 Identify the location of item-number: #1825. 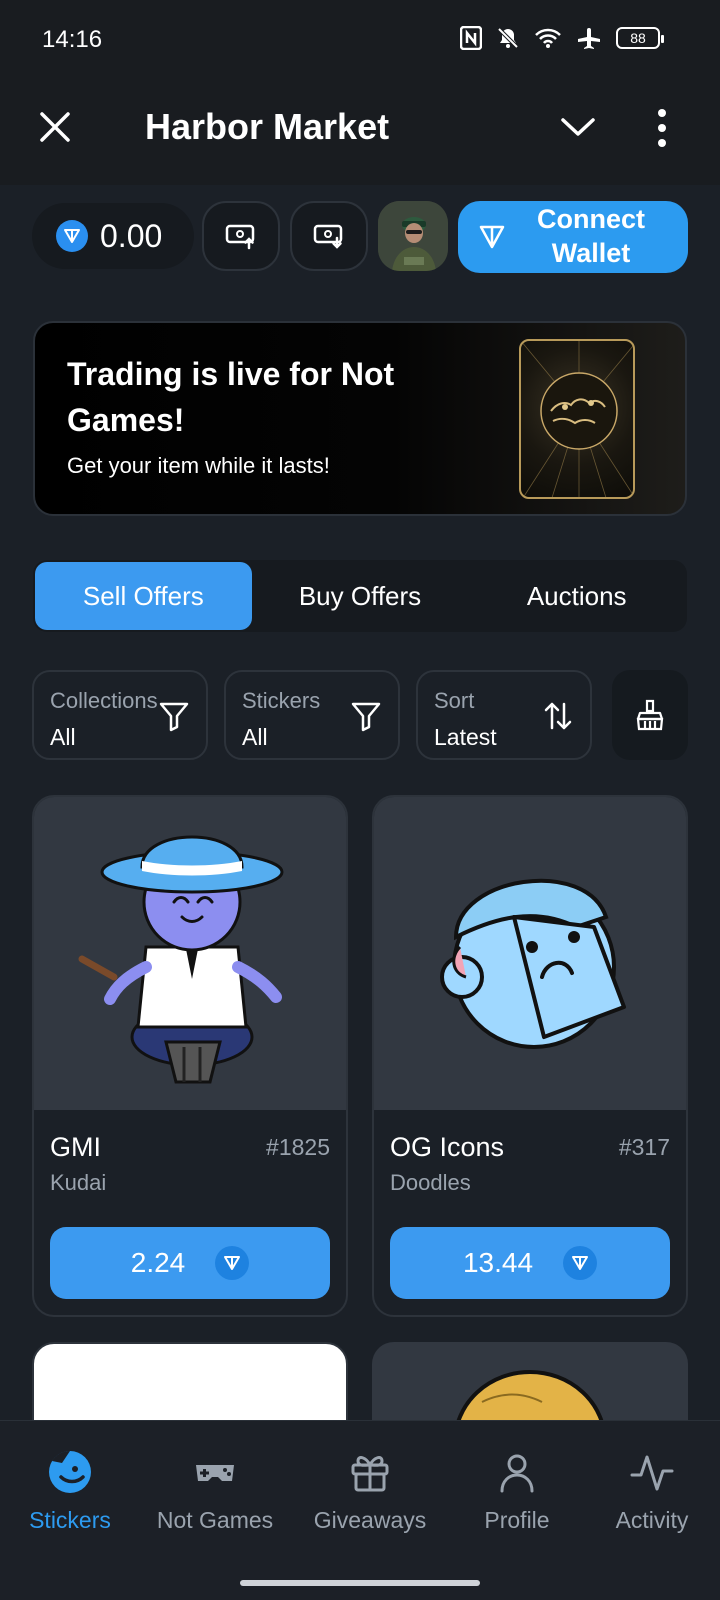
(298, 1147).